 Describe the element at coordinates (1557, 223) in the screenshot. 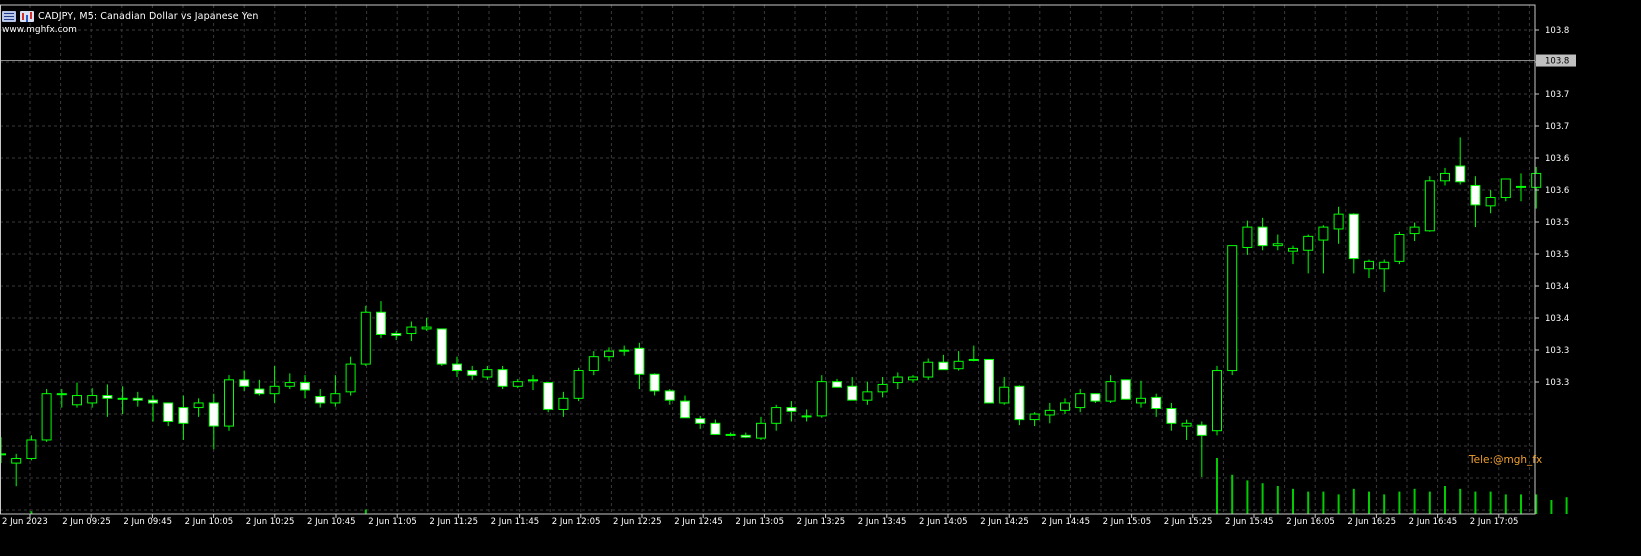

I see `price-label: 103.5` at that location.